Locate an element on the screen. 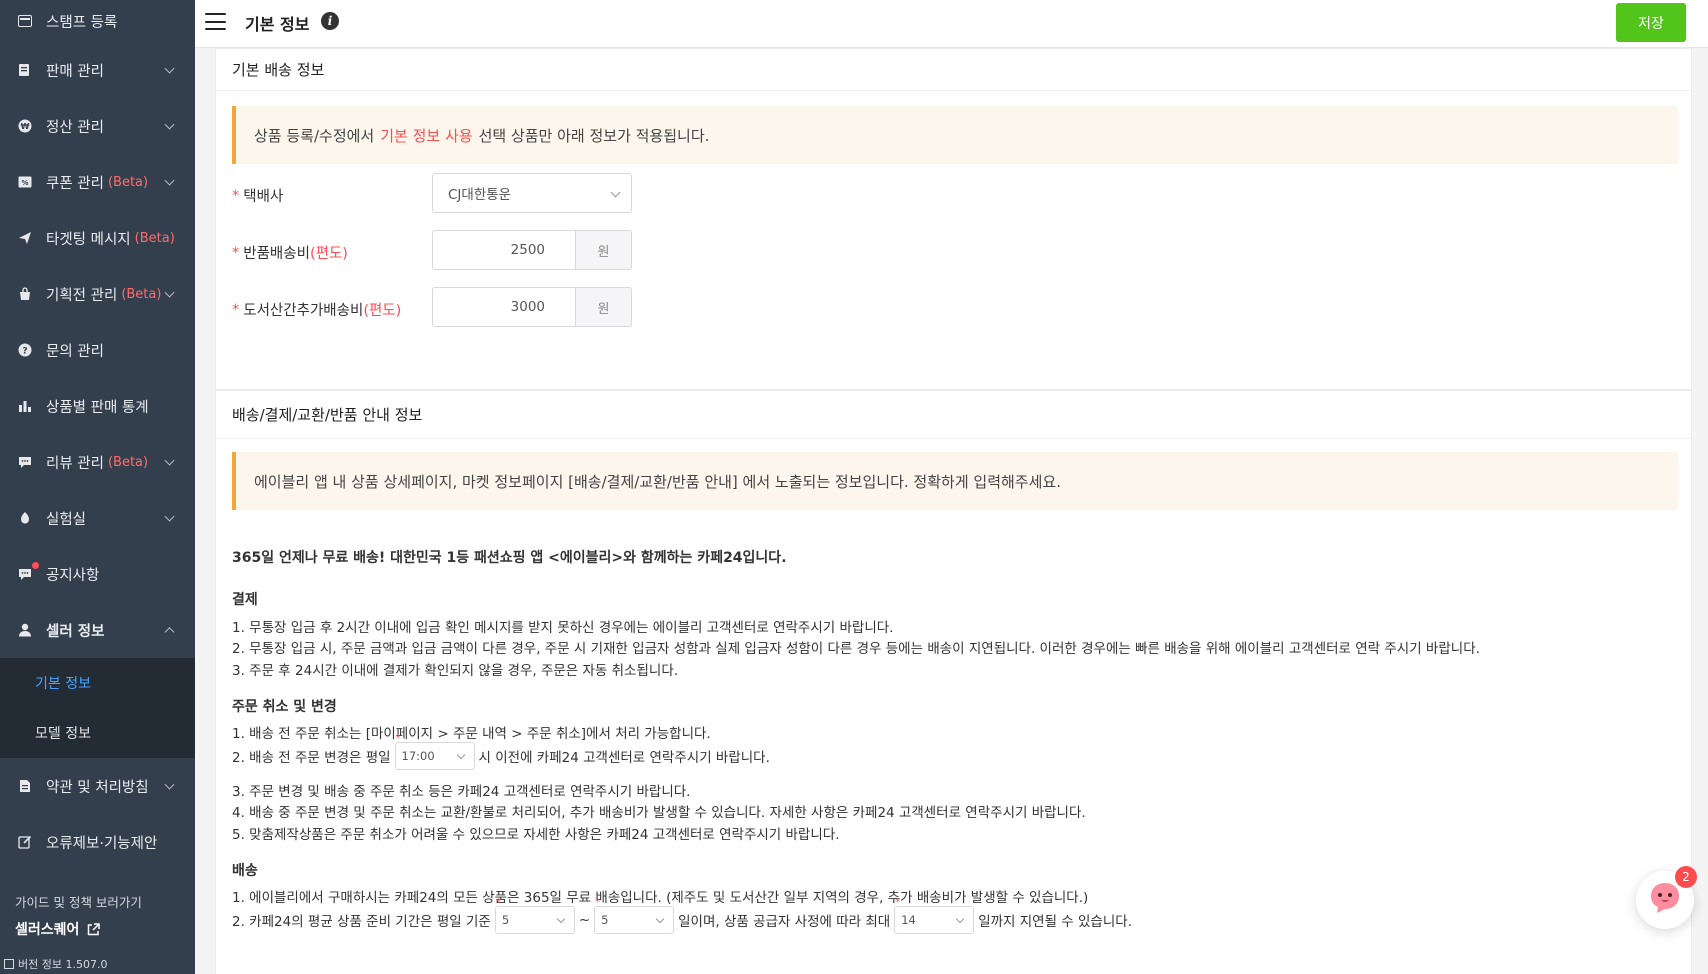 This screenshot has width=1708, height=974. sidebar-subitem-basic-info: 기본 정보 is located at coordinates (97, 683).